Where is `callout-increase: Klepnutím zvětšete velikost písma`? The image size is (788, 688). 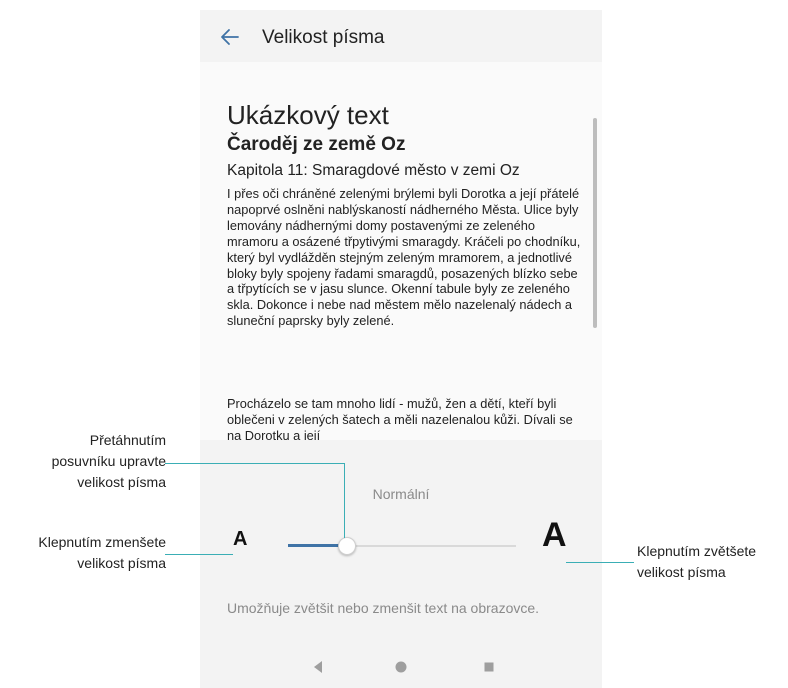
callout-increase: Klepnutím zvětšete velikost písma is located at coordinates (696, 562).